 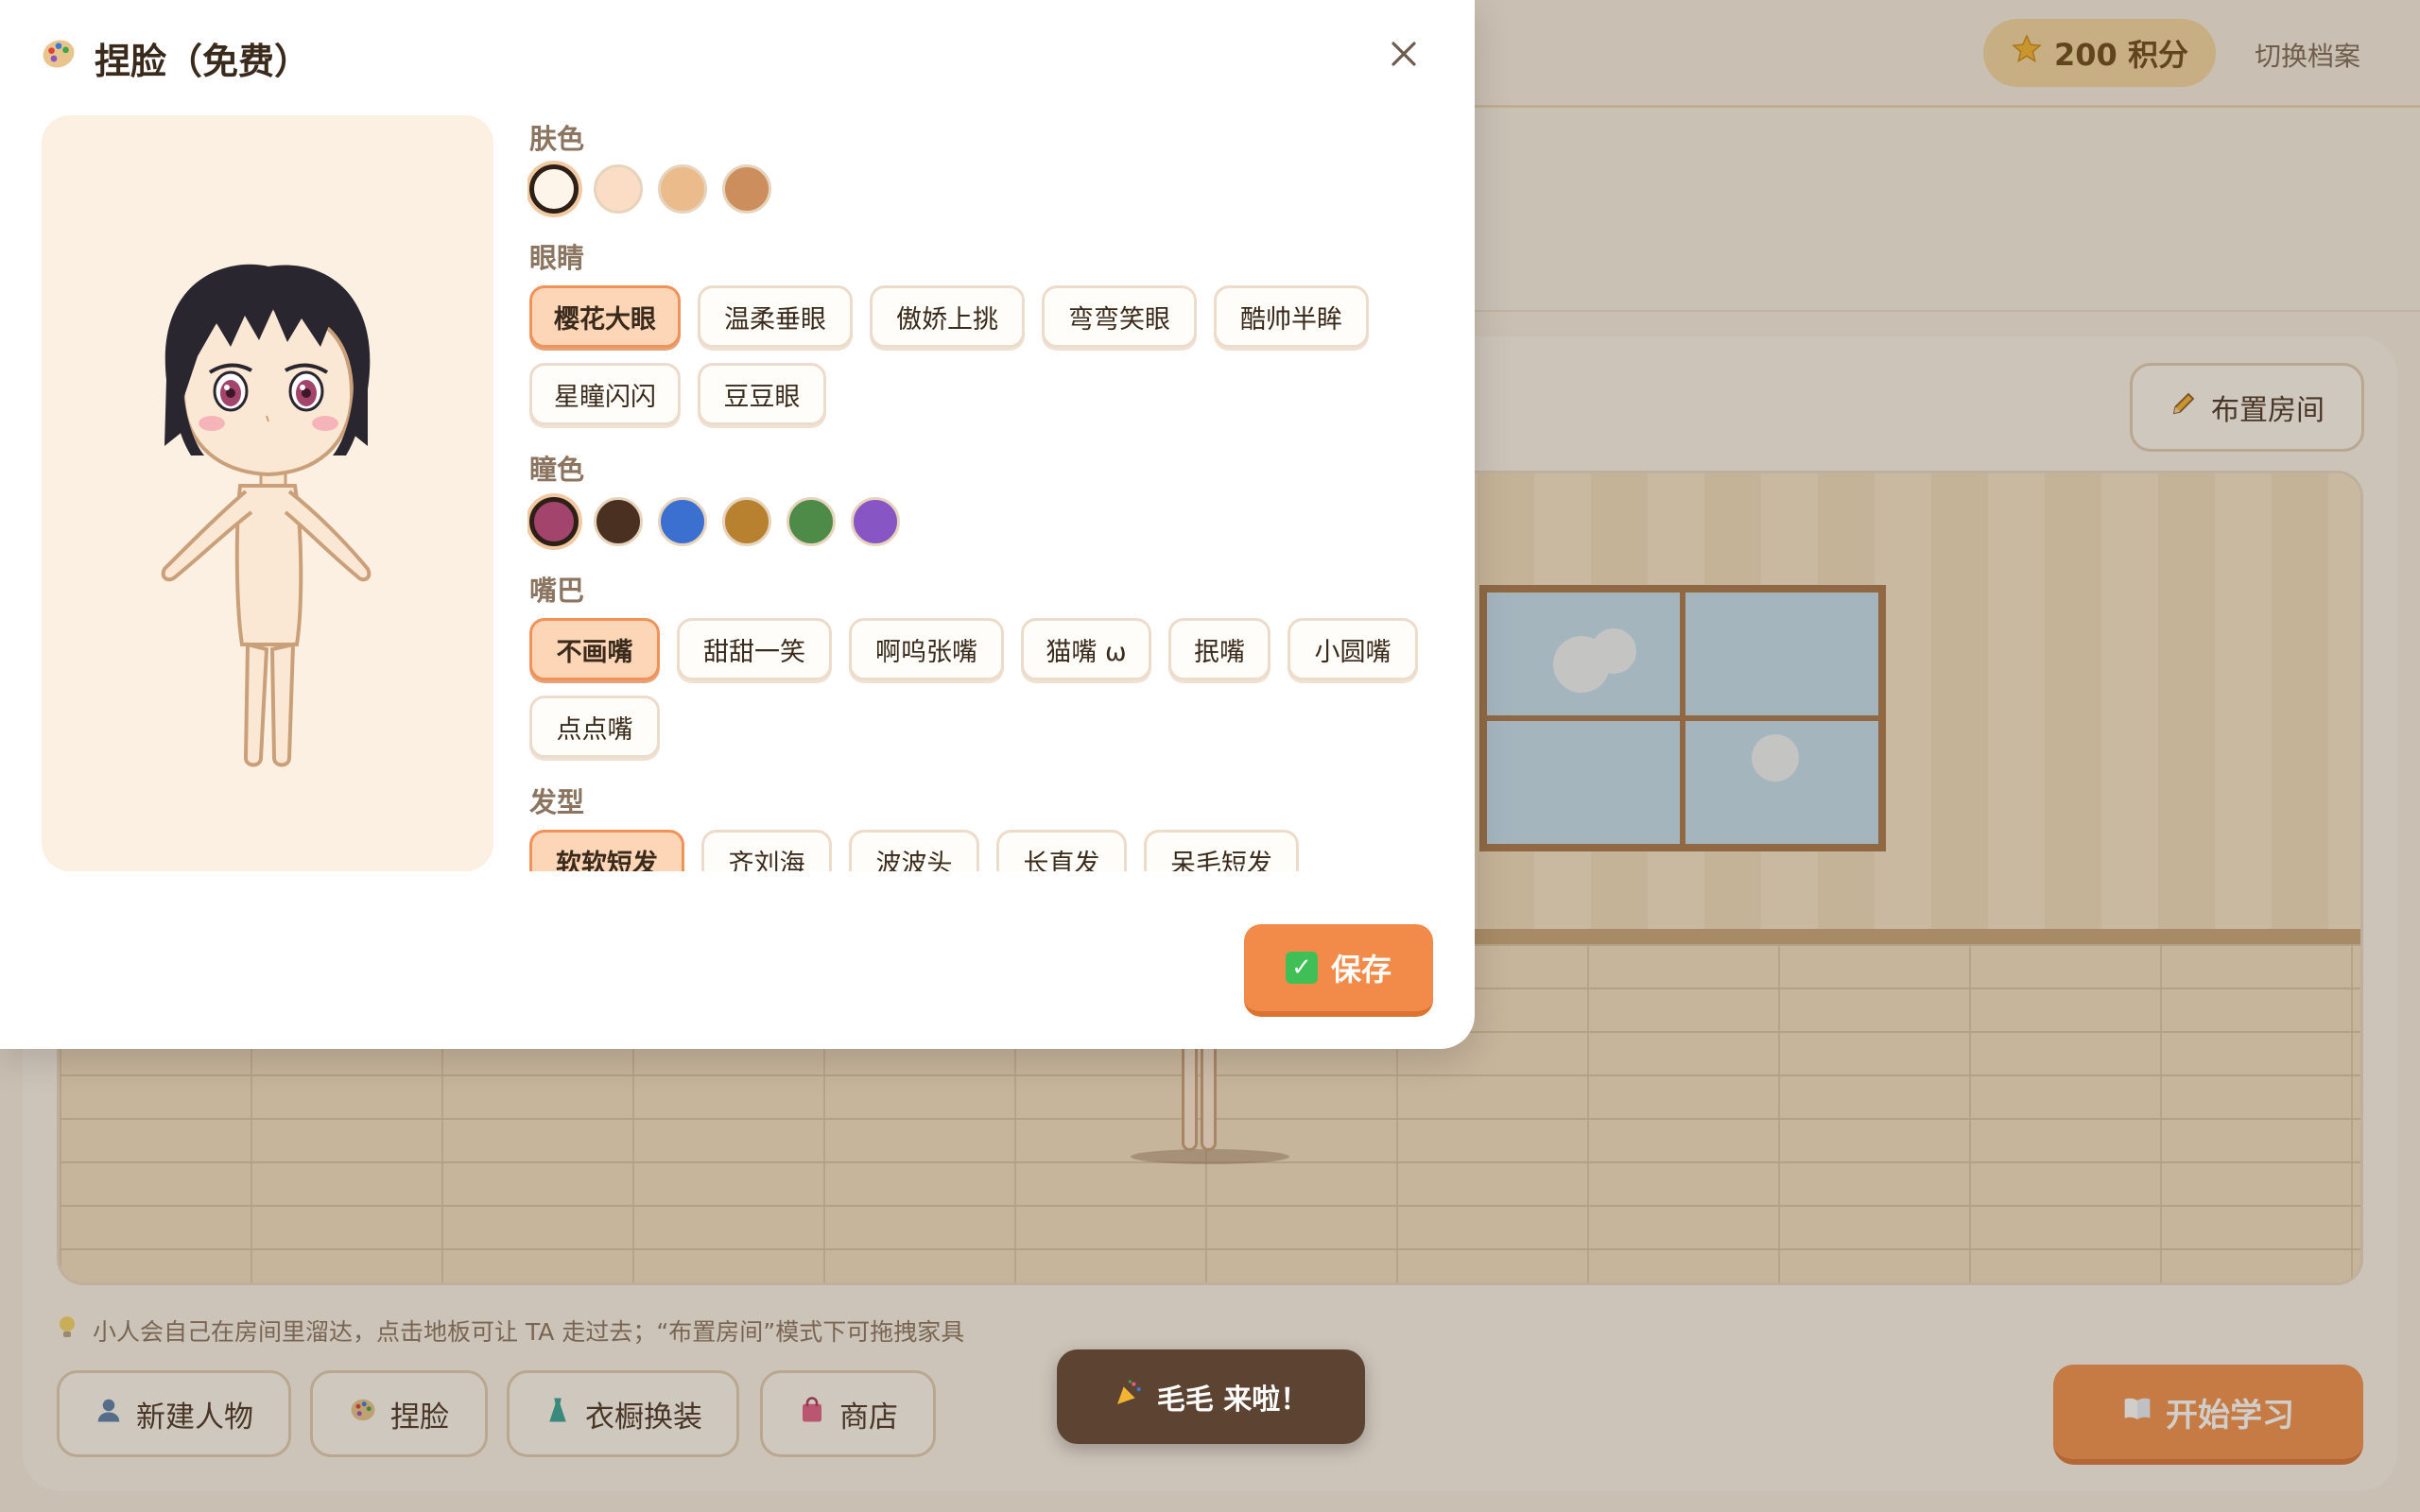 What do you see at coordinates (557, 802) in the screenshot?
I see `hair-section-title: 发型` at bounding box center [557, 802].